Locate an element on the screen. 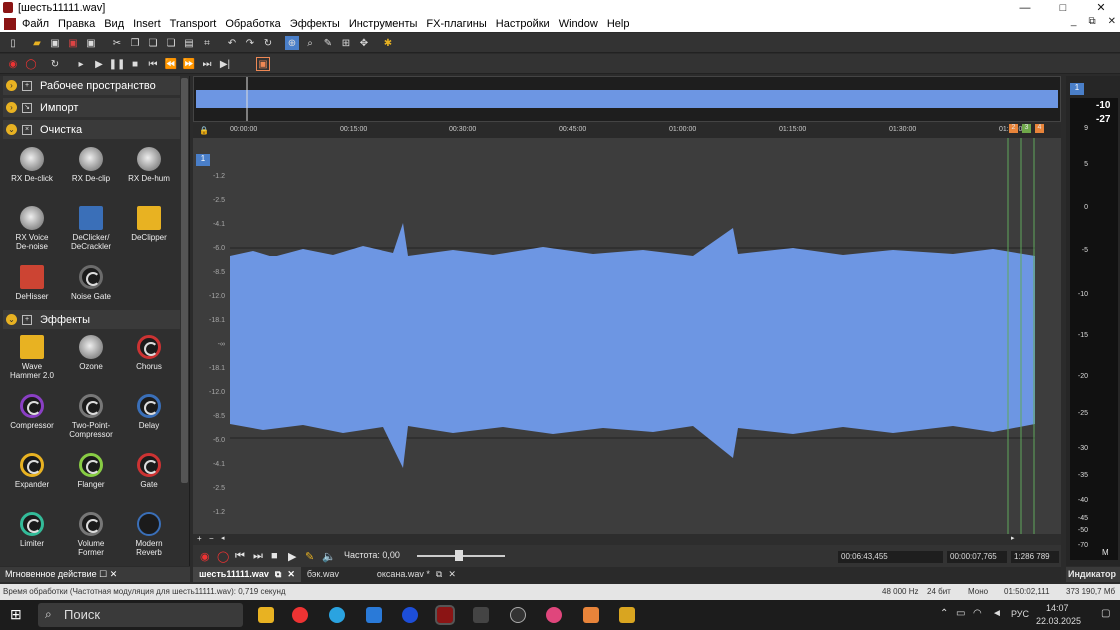 This screenshot has height=630, width=1120. plugin-delay: Delay is located at coordinates (149, 416).